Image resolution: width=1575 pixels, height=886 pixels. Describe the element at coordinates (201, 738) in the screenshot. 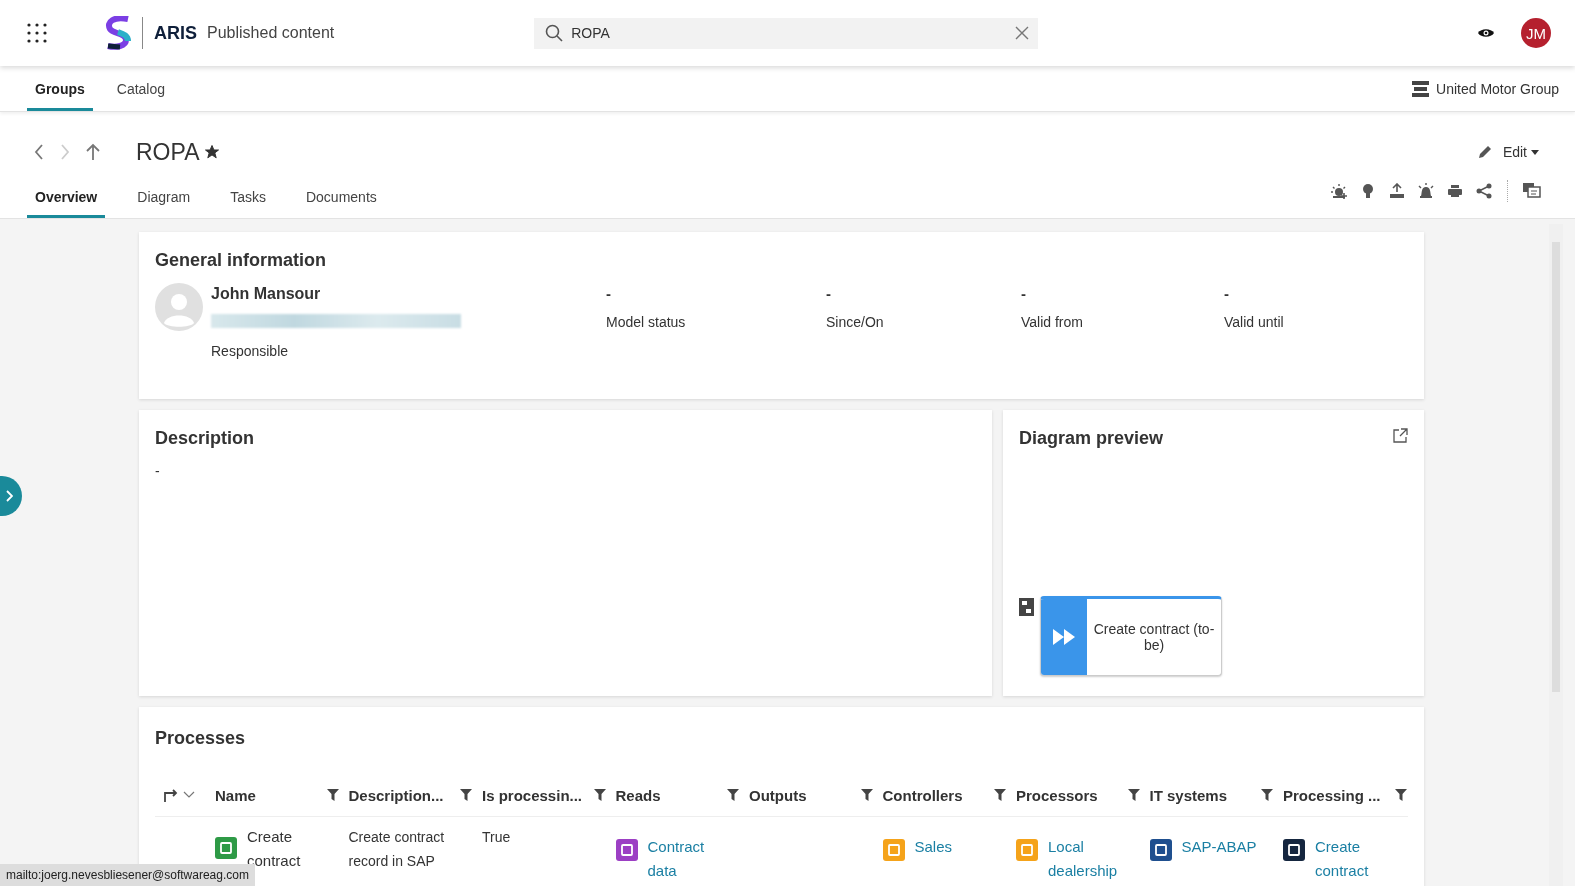

I see `card-title: Processes` at that location.